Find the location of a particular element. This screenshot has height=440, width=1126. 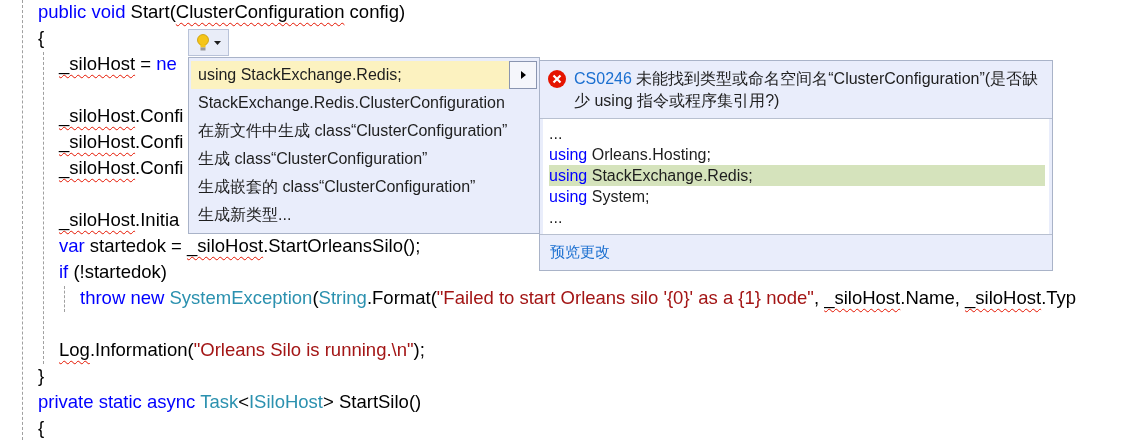

error-message: CS0246 未能找到类型或命名空间名“ClusterConfiguration”(是否缺少 using 指令或程序集引用?) is located at coordinates (807, 90).